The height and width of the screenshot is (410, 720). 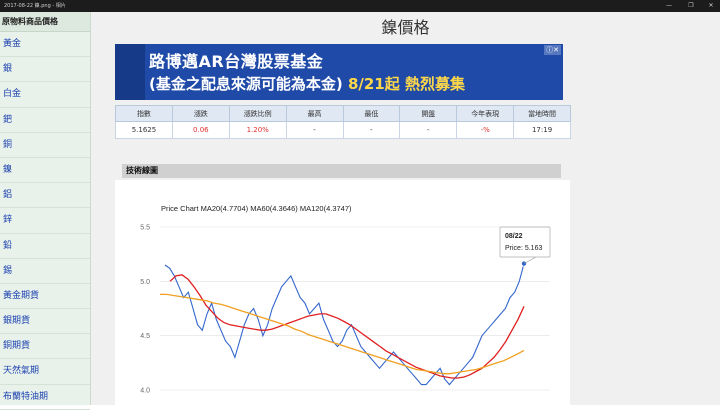 I want to click on value-local-time: 17:19, so click(x=542, y=130).